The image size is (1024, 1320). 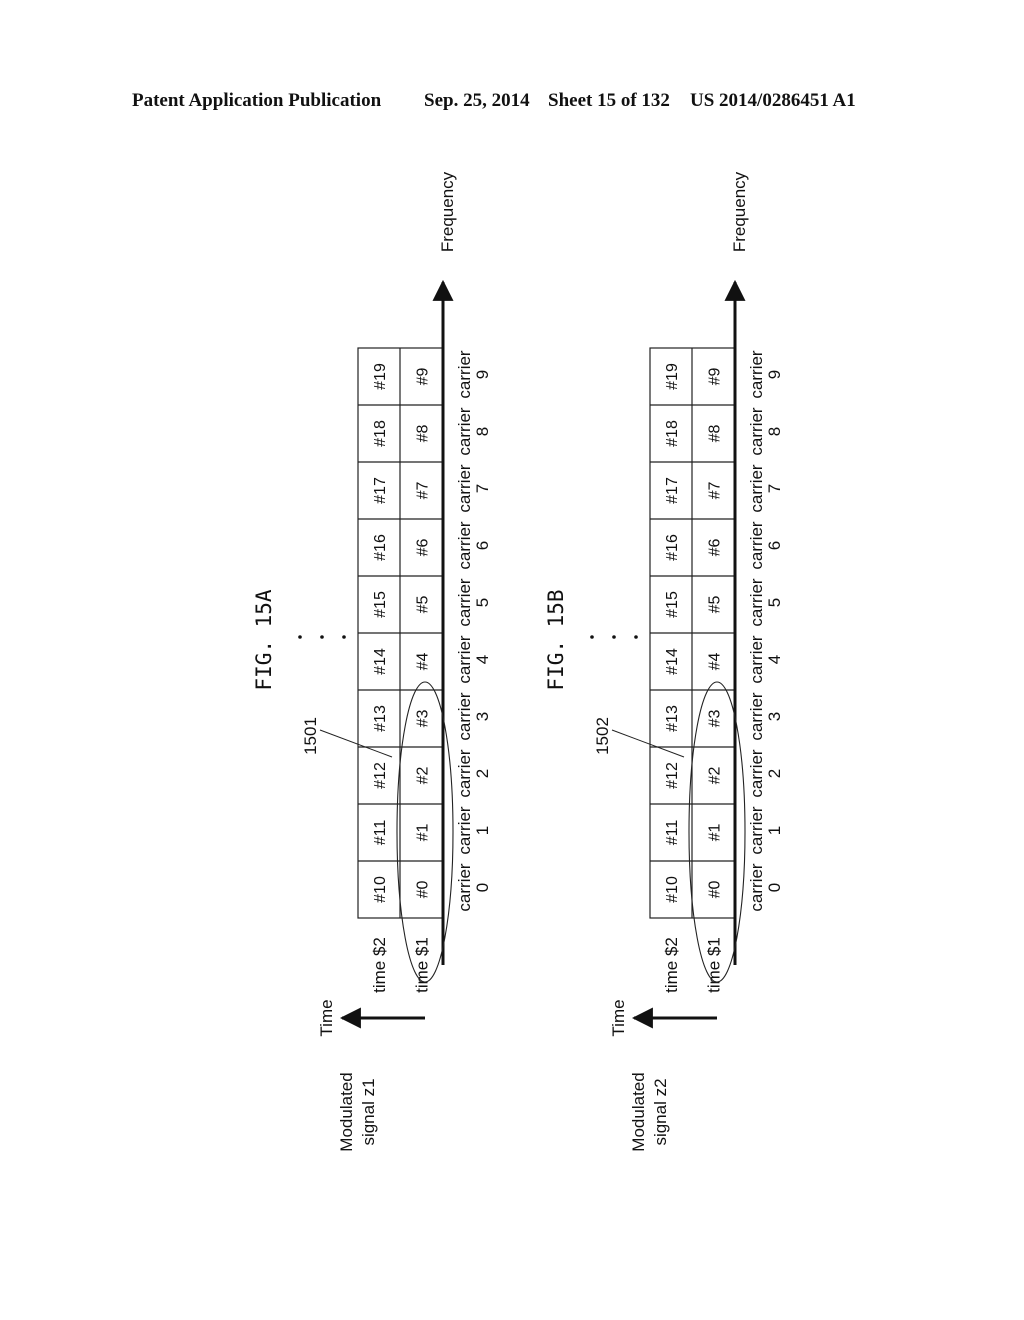 I want to click on figure-caption: FIG. 15A, so click(x=264, y=640).